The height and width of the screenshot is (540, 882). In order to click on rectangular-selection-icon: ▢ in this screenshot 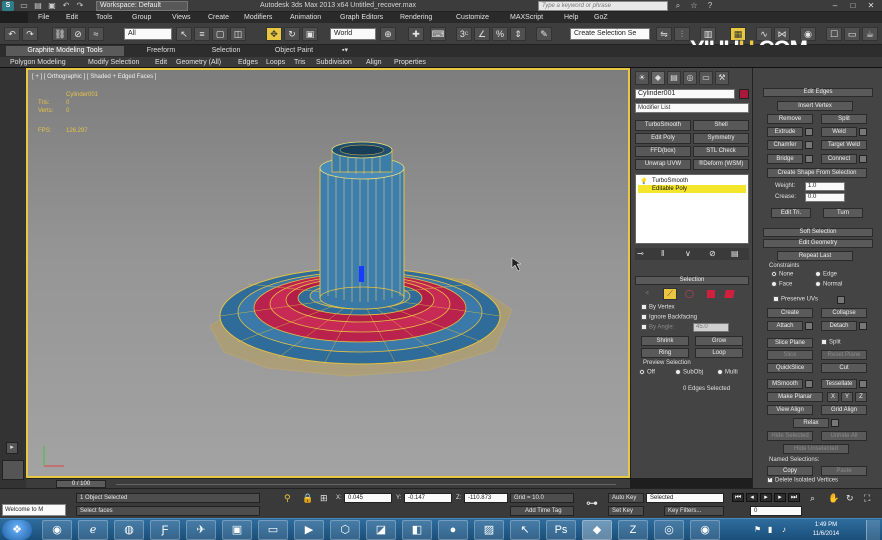, I will do `click(220, 34)`.